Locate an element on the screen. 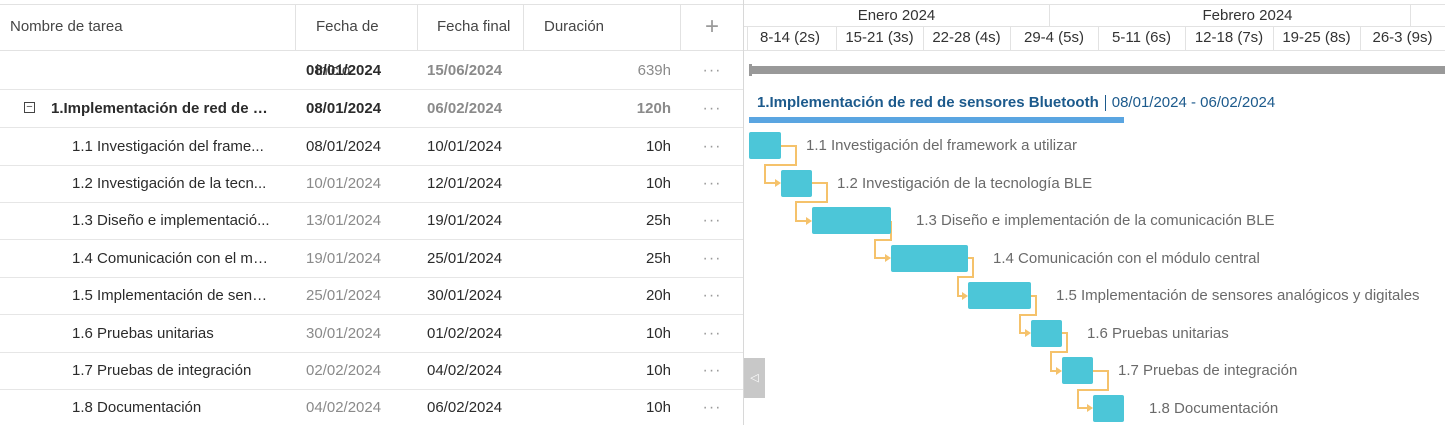 The width and height of the screenshot is (1445, 427). task-start: 19/01/2024 is located at coordinates (344, 258).